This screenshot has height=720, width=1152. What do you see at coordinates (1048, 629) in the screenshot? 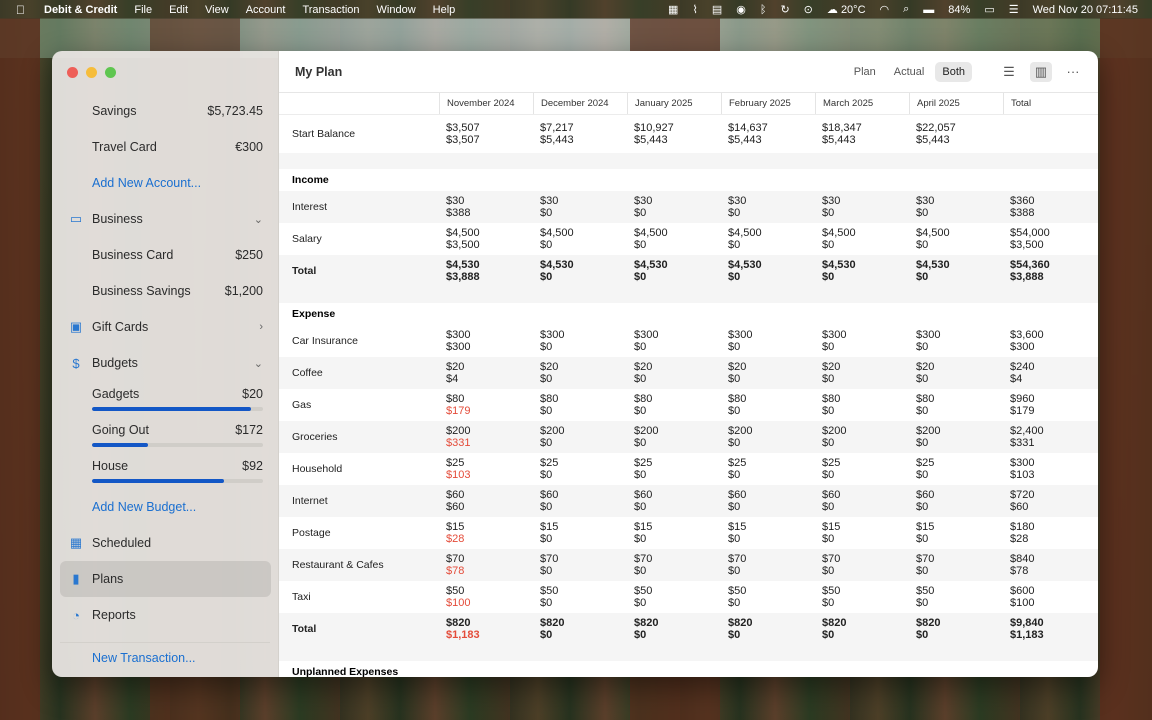
I see `value-cell: $9,840 $1,183` at bounding box center [1048, 629].